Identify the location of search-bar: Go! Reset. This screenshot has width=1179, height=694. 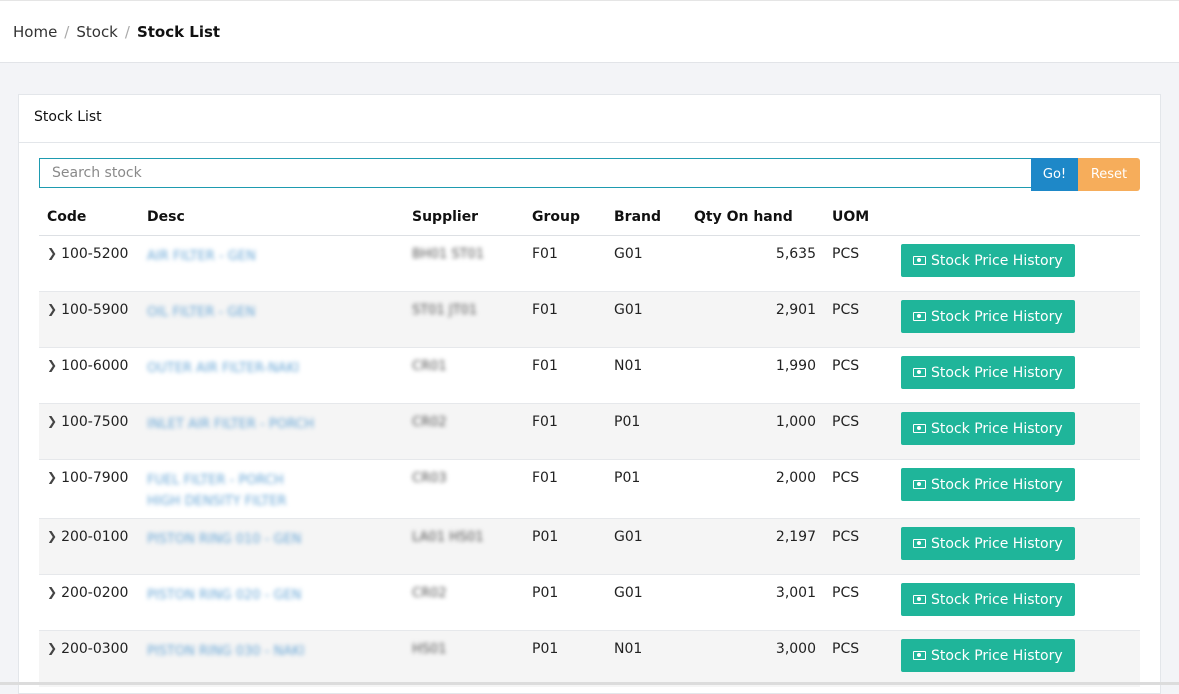
(589, 174).